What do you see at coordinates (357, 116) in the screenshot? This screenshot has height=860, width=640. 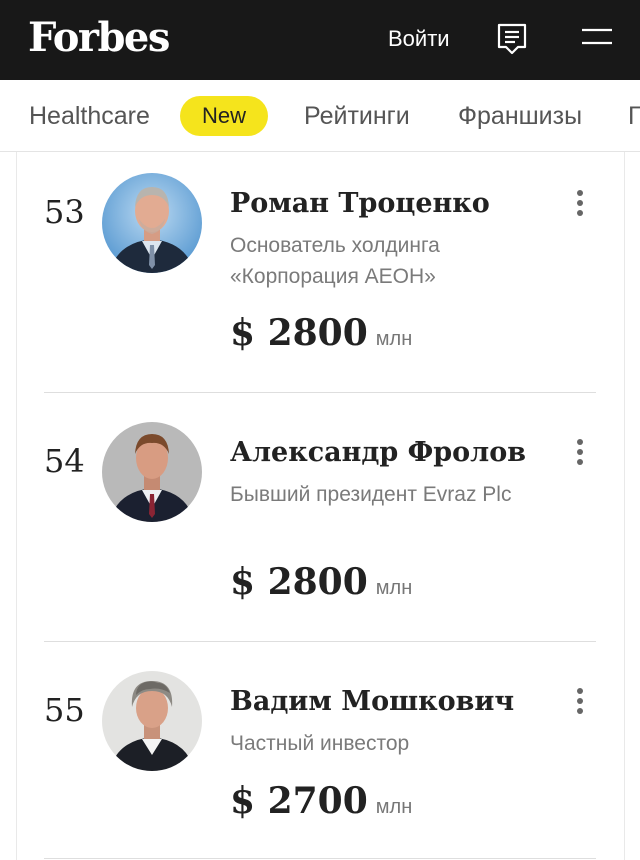 I see `nav-item-ratings: Рейтинги` at bounding box center [357, 116].